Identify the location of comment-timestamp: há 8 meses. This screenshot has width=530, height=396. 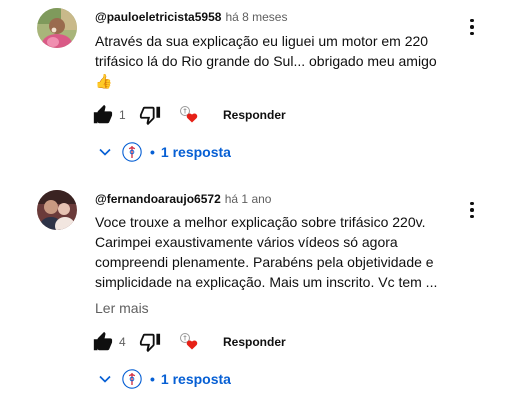
(256, 17).